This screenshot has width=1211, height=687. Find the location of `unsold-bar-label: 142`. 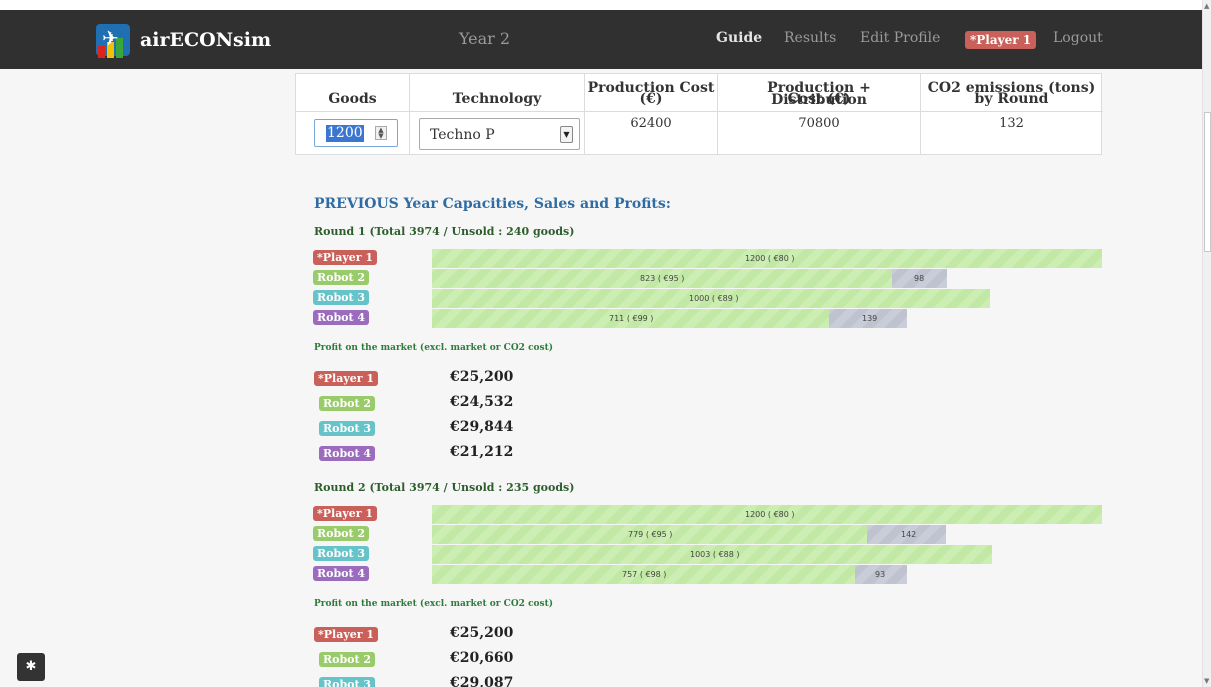

unsold-bar-label: 142 is located at coordinates (909, 534).